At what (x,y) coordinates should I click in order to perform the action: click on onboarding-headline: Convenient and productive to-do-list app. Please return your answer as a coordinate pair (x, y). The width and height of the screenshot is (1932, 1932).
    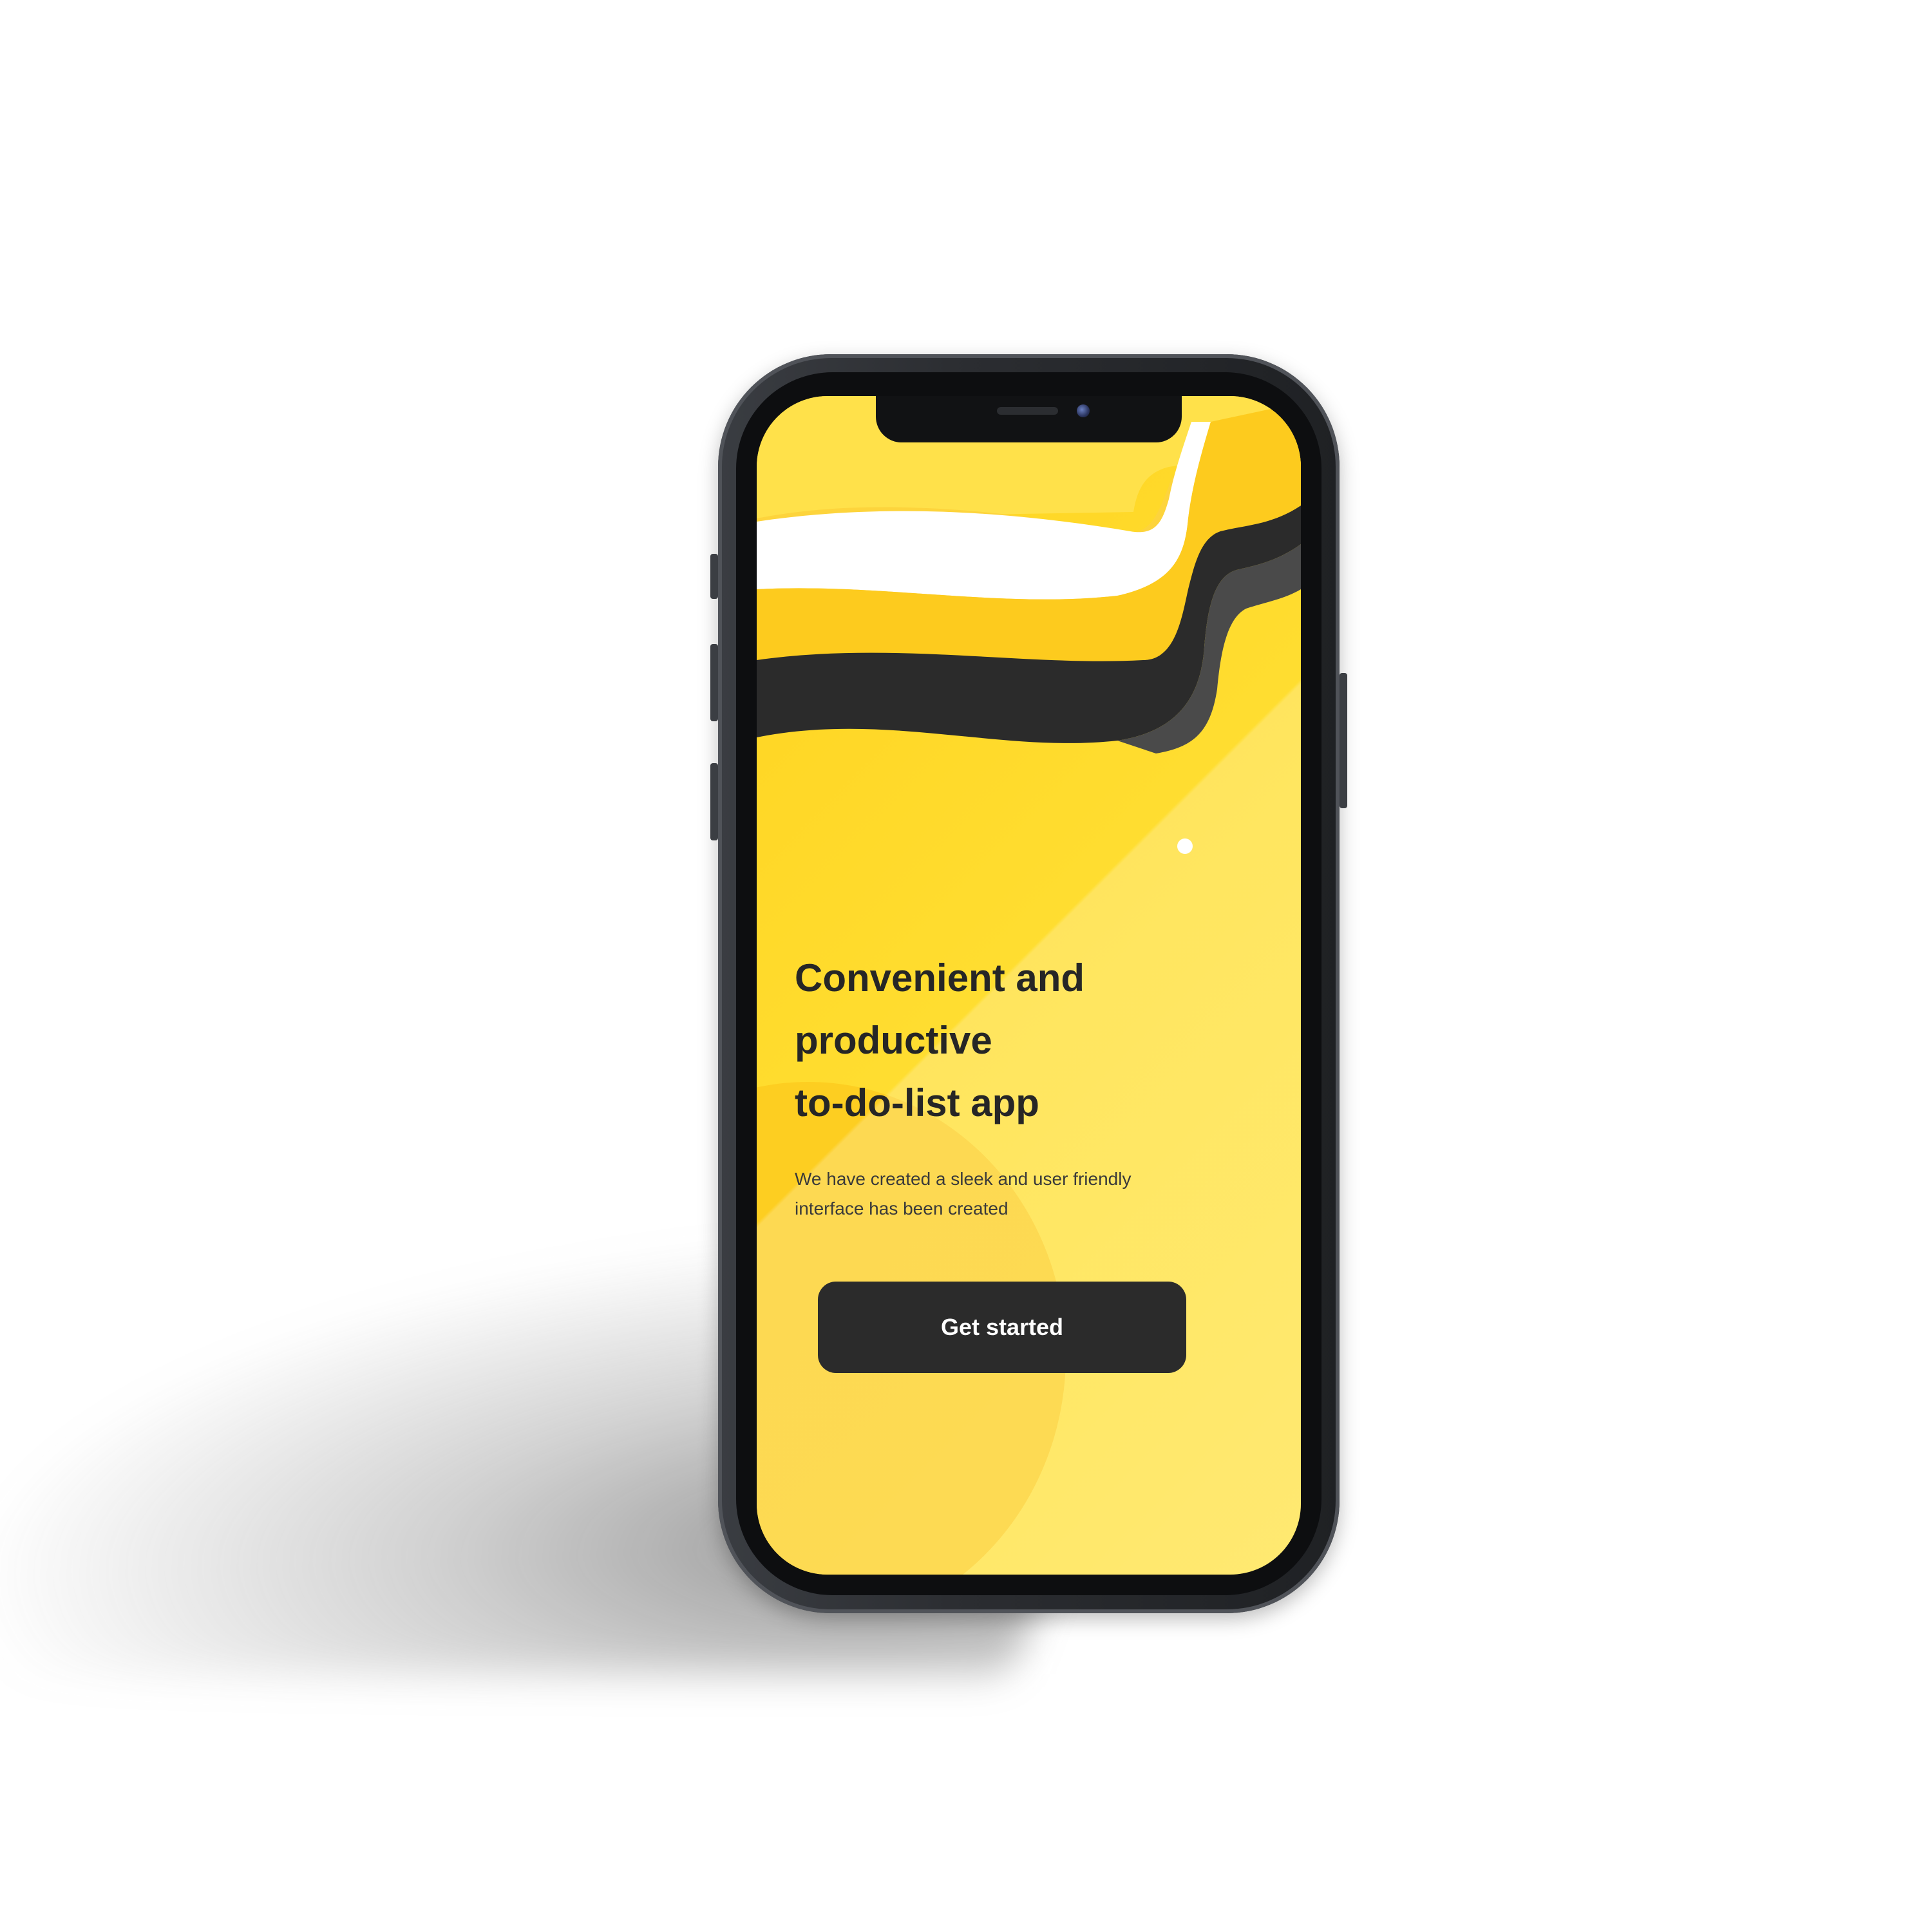
    Looking at the image, I should click on (1020, 1040).